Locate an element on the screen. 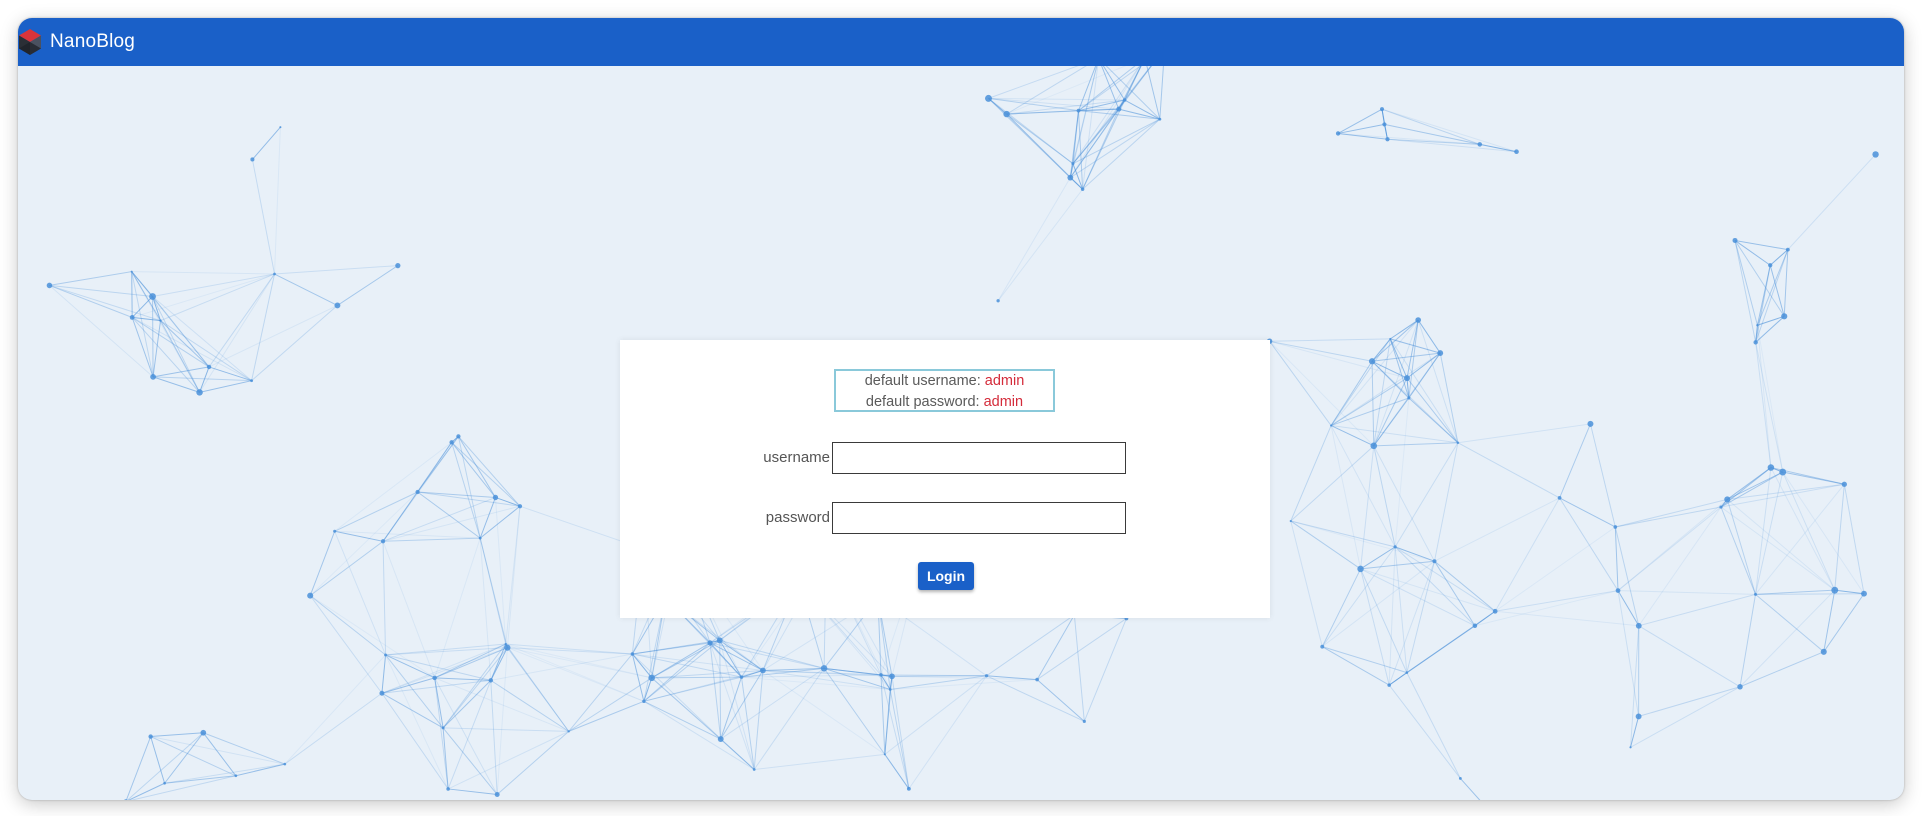  password-input is located at coordinates (979, 518).